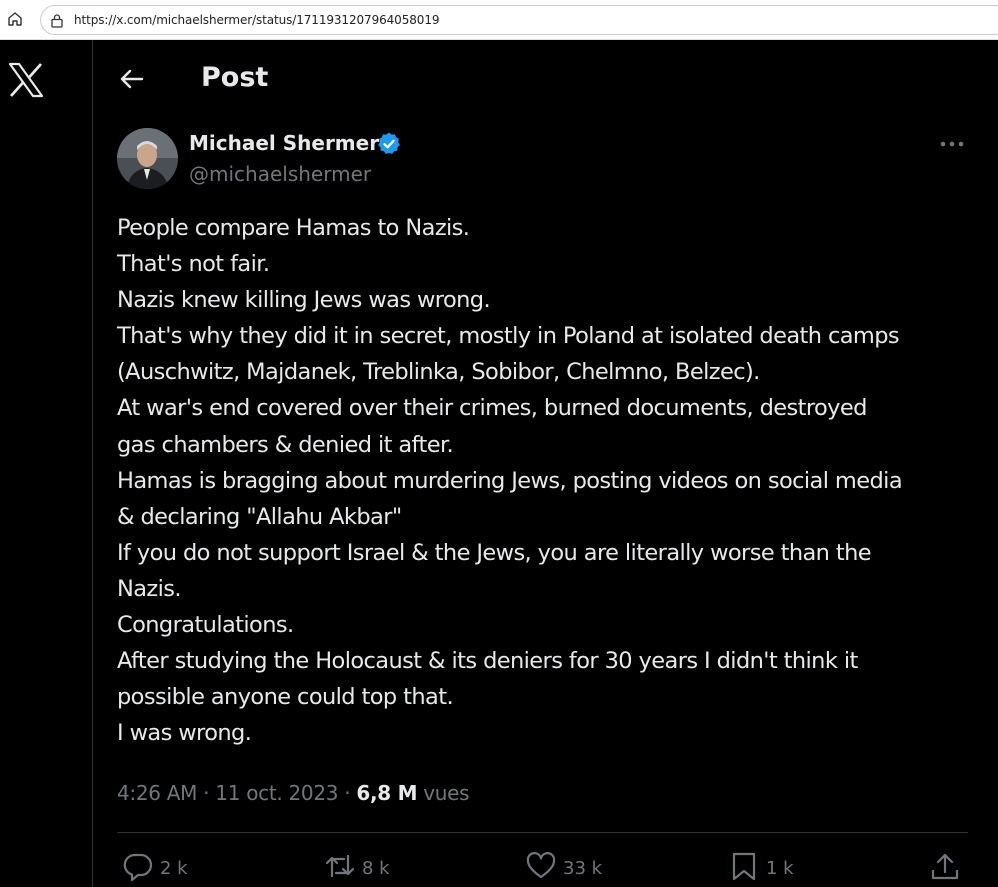 The image size is (998, 887). Describe the element at coordinates (155, 868) in the screenshot. I see `reply-button: 2 k` at that location.